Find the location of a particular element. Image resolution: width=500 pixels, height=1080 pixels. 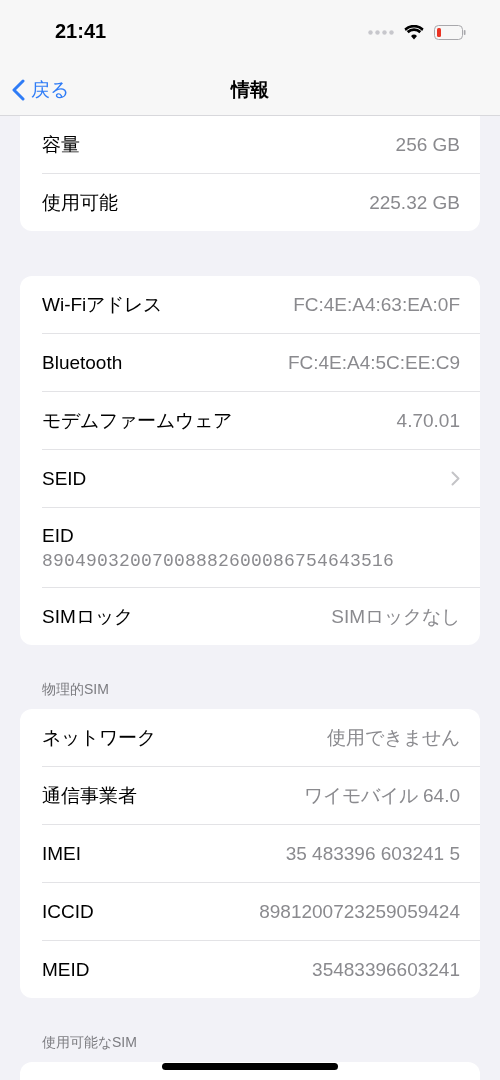

row-label: SEID is located at coordinates (64, 478).